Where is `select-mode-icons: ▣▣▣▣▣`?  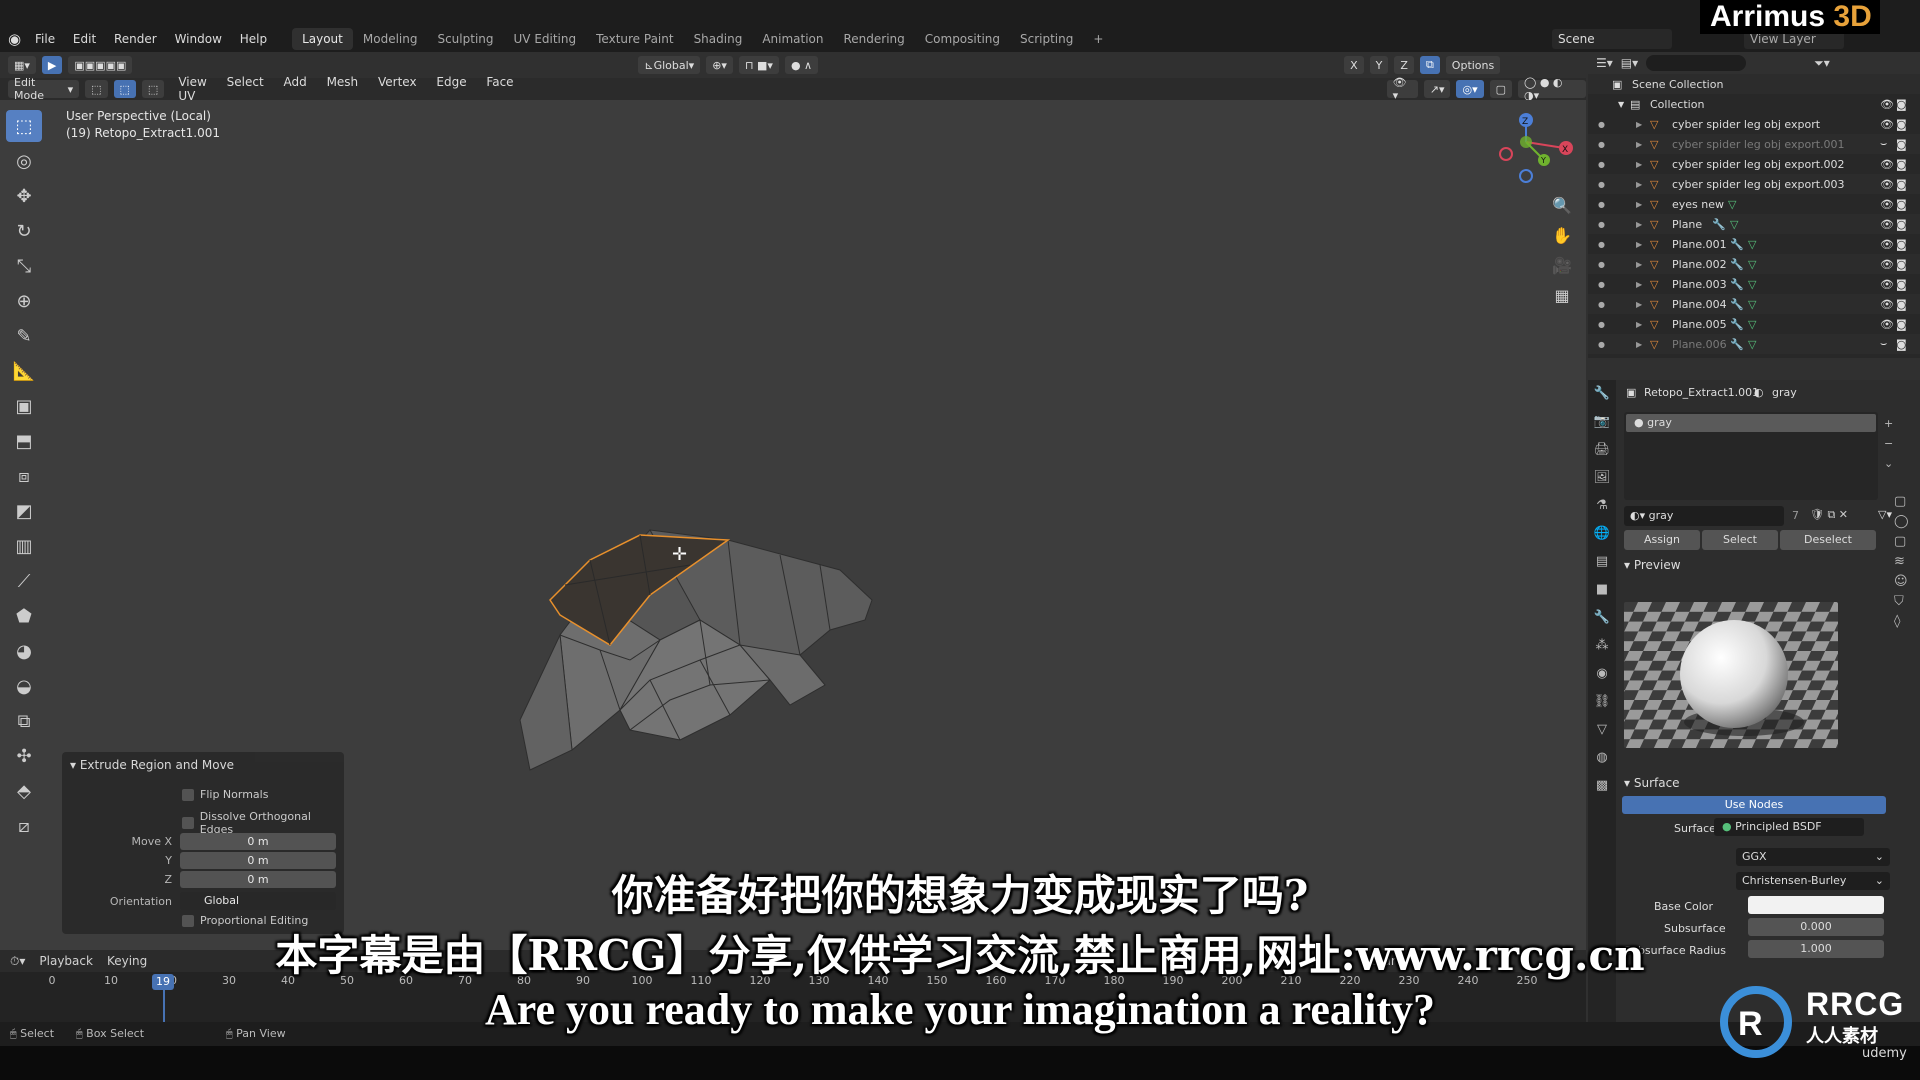
select-mode-icons: ▣▣▣▣▣ is located at coordinates (100, 65).